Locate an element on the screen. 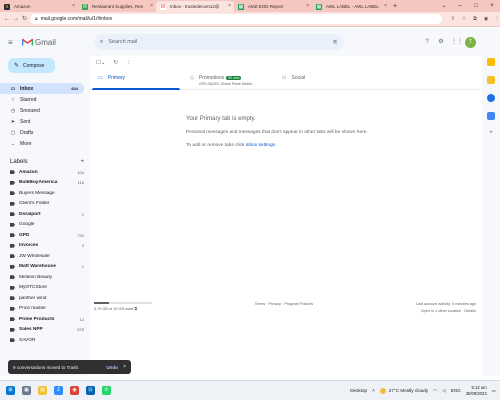 The width and height of the screenshot is (500, 400). settings-gear-icon: ⚙ is located at coordinates (441, 42).